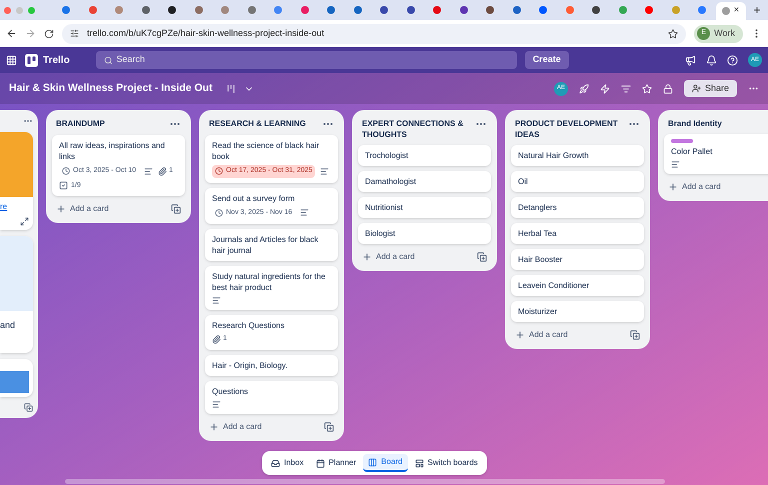 This screenshot has width=768, height=485. What do you see at coordinates (249, 325) in the screenshot?
I see `card-title: Research Questions` at bounding box center [249, 325].